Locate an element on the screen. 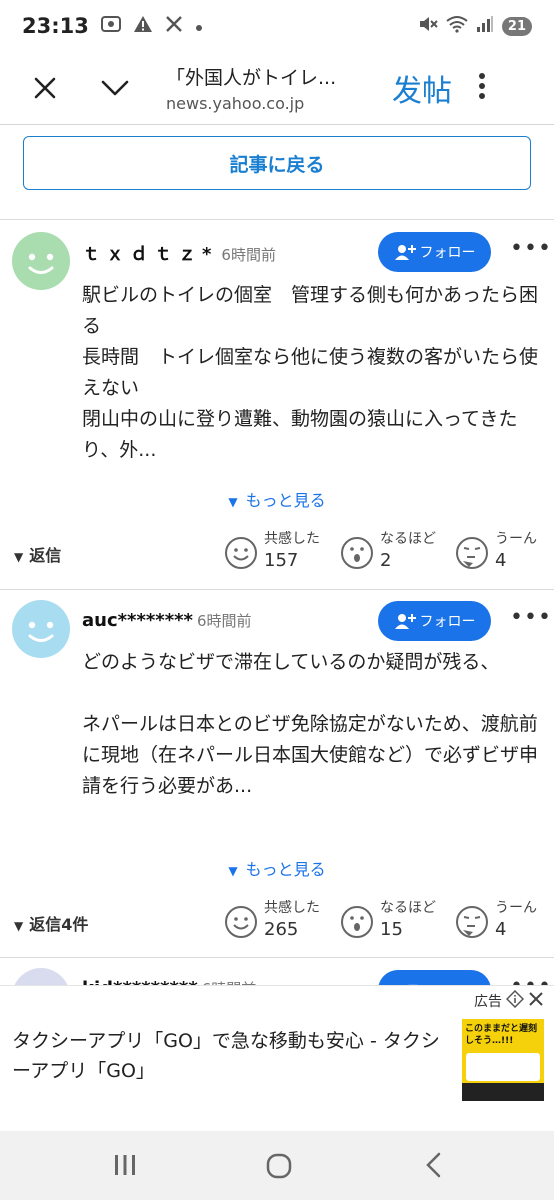 This screenshot has height=1200, width=554. reply-toggle: ▼ 返信4件 is located at coordinates (51, 923).